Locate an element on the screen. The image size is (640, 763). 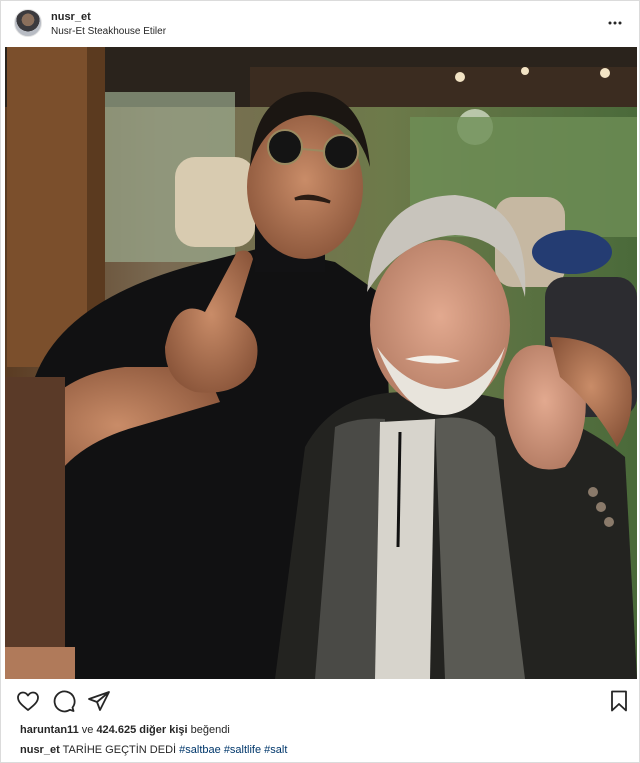
likes-connector: ve is located at coordinates (87, 730).